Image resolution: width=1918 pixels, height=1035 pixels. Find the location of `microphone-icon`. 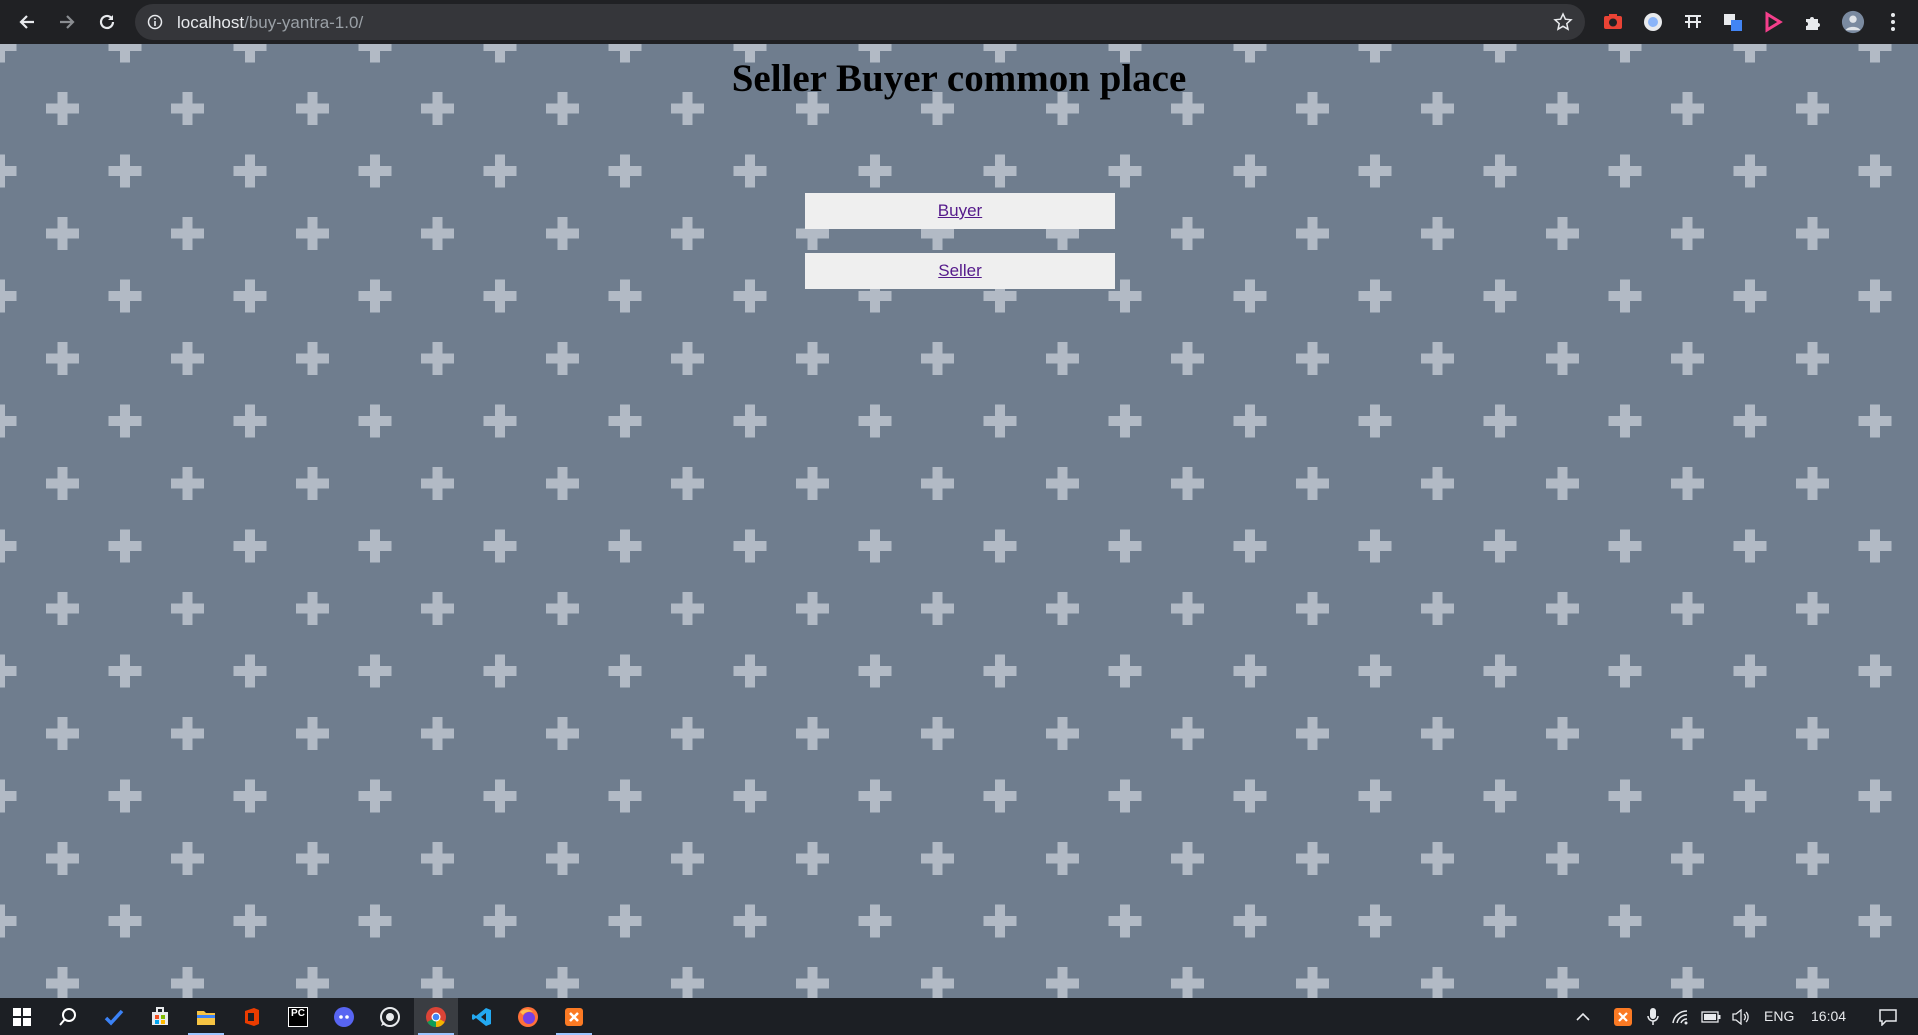

microphone-icon is located at coordinates (1653, 1016).